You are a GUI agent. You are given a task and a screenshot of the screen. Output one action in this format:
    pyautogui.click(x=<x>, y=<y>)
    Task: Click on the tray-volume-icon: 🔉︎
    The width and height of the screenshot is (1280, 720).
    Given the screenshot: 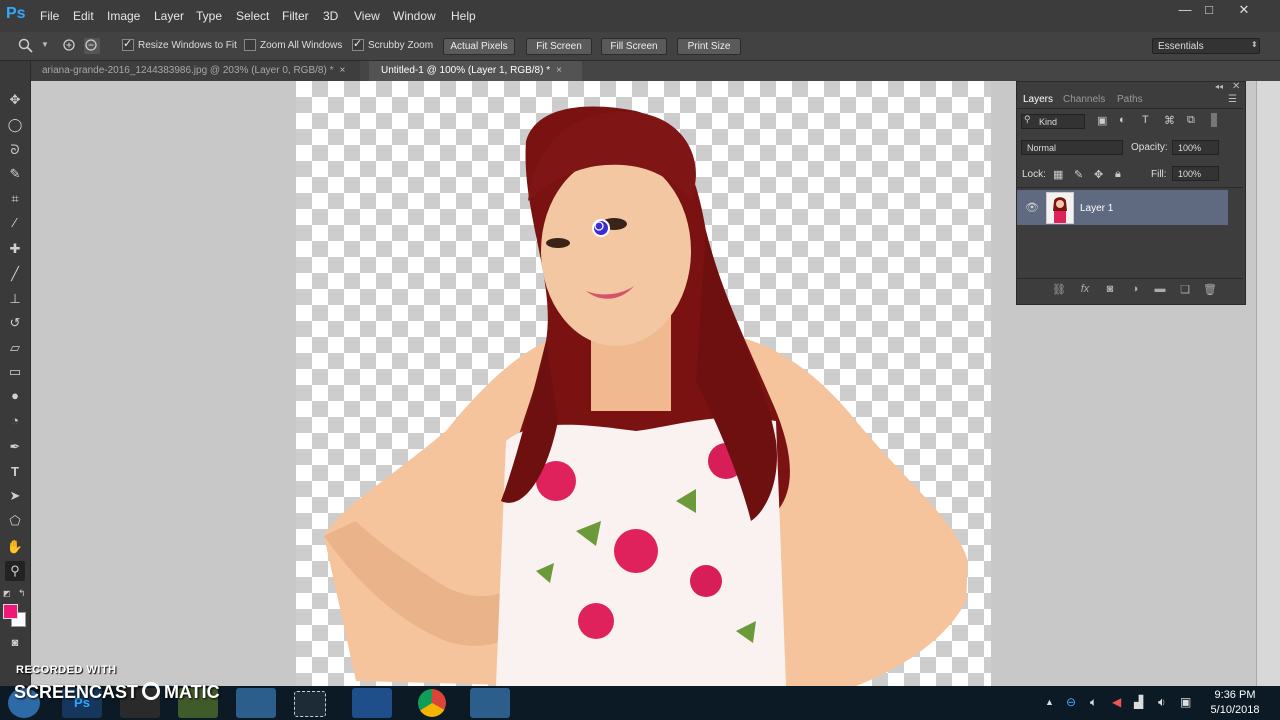 What is the action you would take?
    pyautogui.click(x=1162, y=702)
    